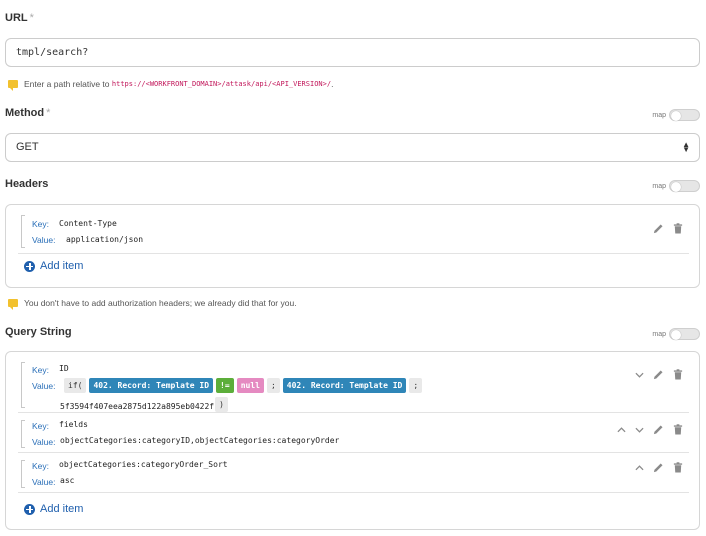 The image size is (706, 536). What do you see at coordinates (28, 113) in the screenshot?
I see `method-label: Method *` at bounding box center [28, 113].